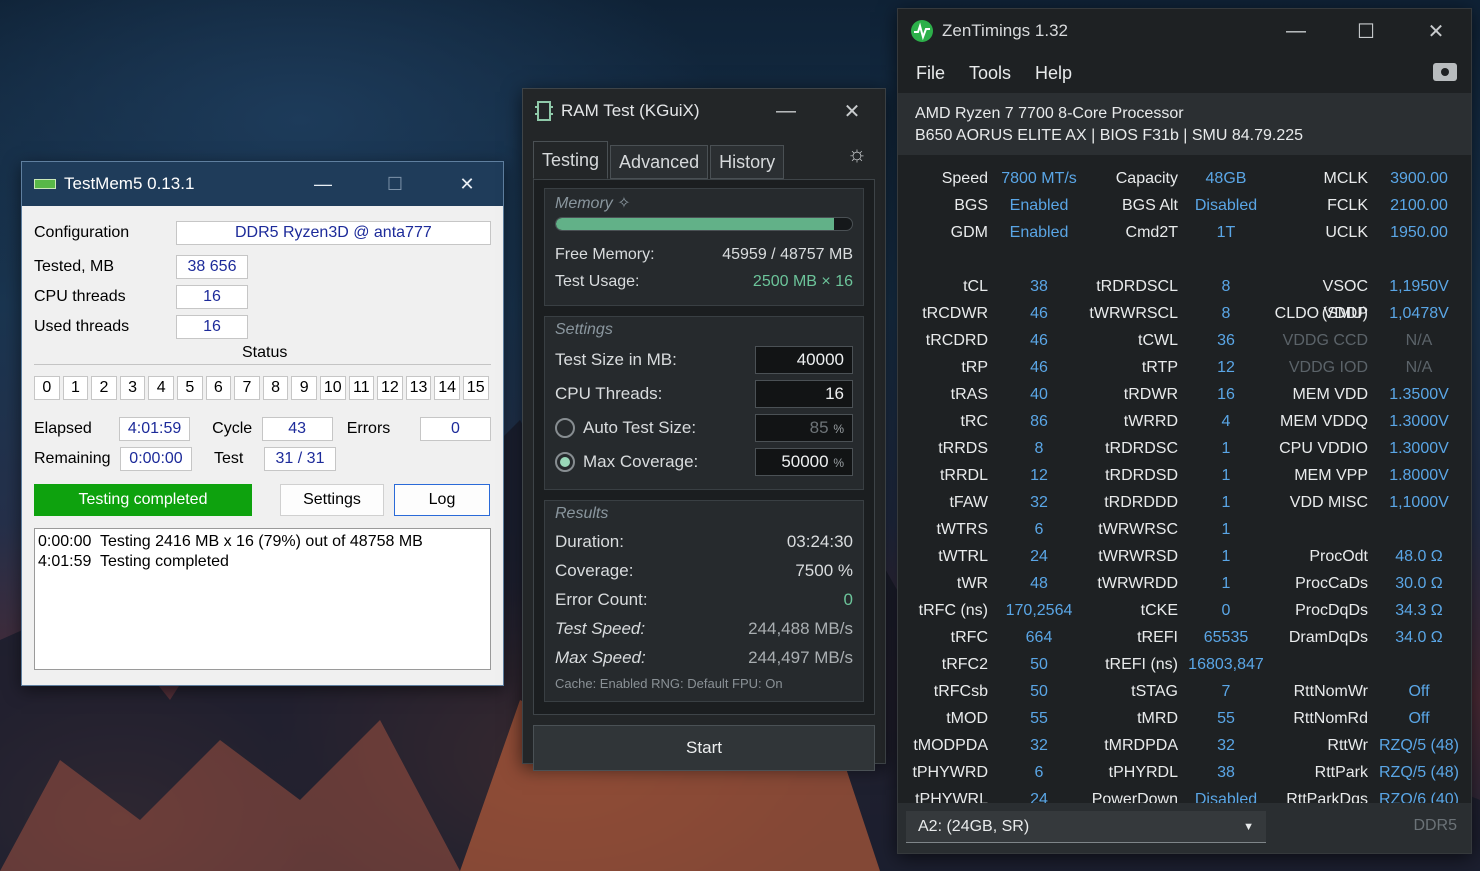 This screenshot has width=1480, height=871. What do you see at coordinates (565, 428) in the screenshot?
I see `auto-test-size-radio` at bounding box center [565, 428].